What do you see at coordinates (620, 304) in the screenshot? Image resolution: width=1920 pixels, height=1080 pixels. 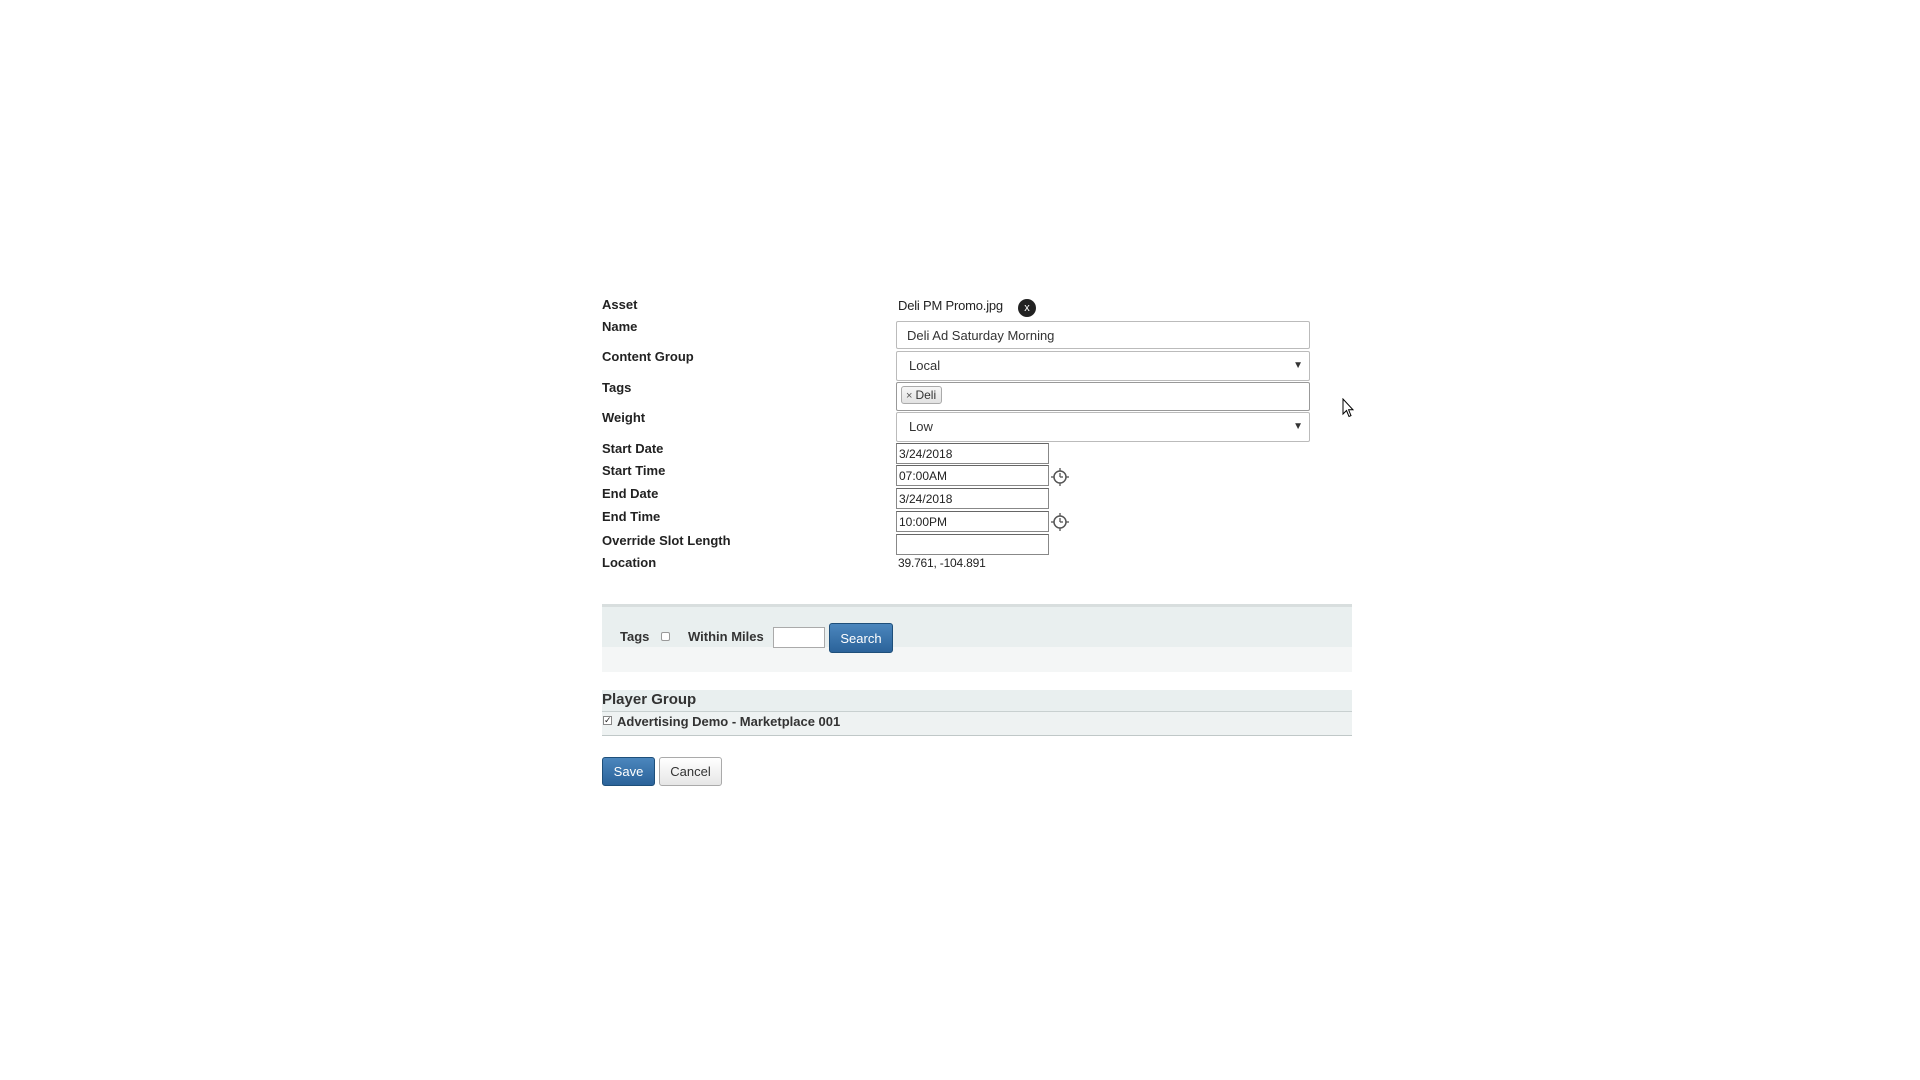 I see `asset-label: Asset` at bounding box center [620, 304].